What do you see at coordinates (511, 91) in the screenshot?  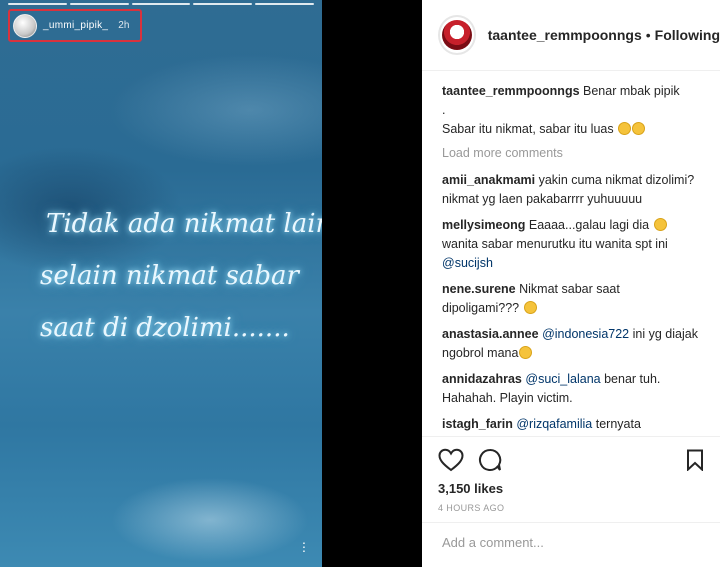 I see `comment-username: taantee_remmpoonngs` at bounding box center [511, 91].